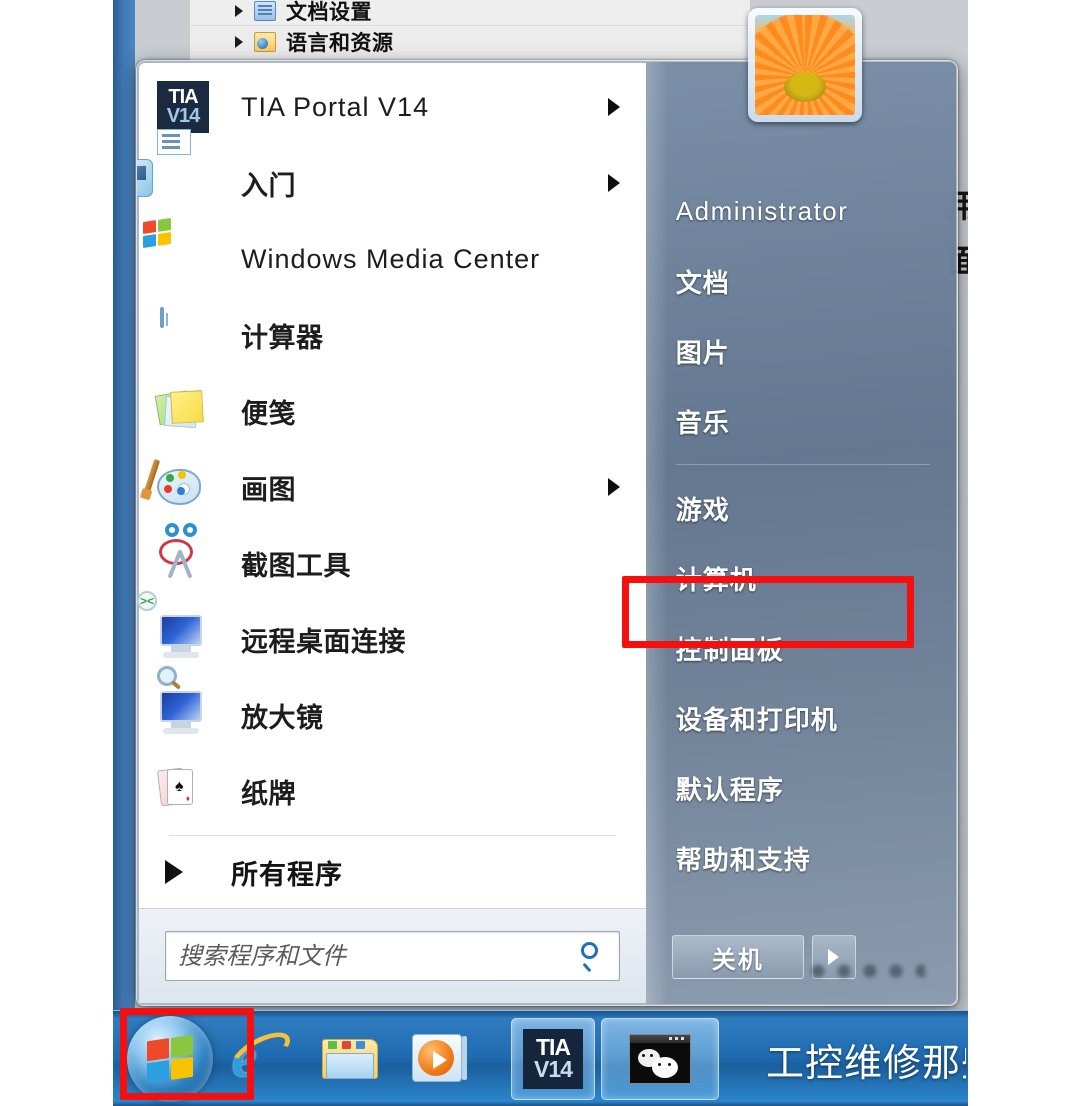 This screenshot has width=1080, height=1106. I want to click on blurred-taskbar-text, so click(865, 971).